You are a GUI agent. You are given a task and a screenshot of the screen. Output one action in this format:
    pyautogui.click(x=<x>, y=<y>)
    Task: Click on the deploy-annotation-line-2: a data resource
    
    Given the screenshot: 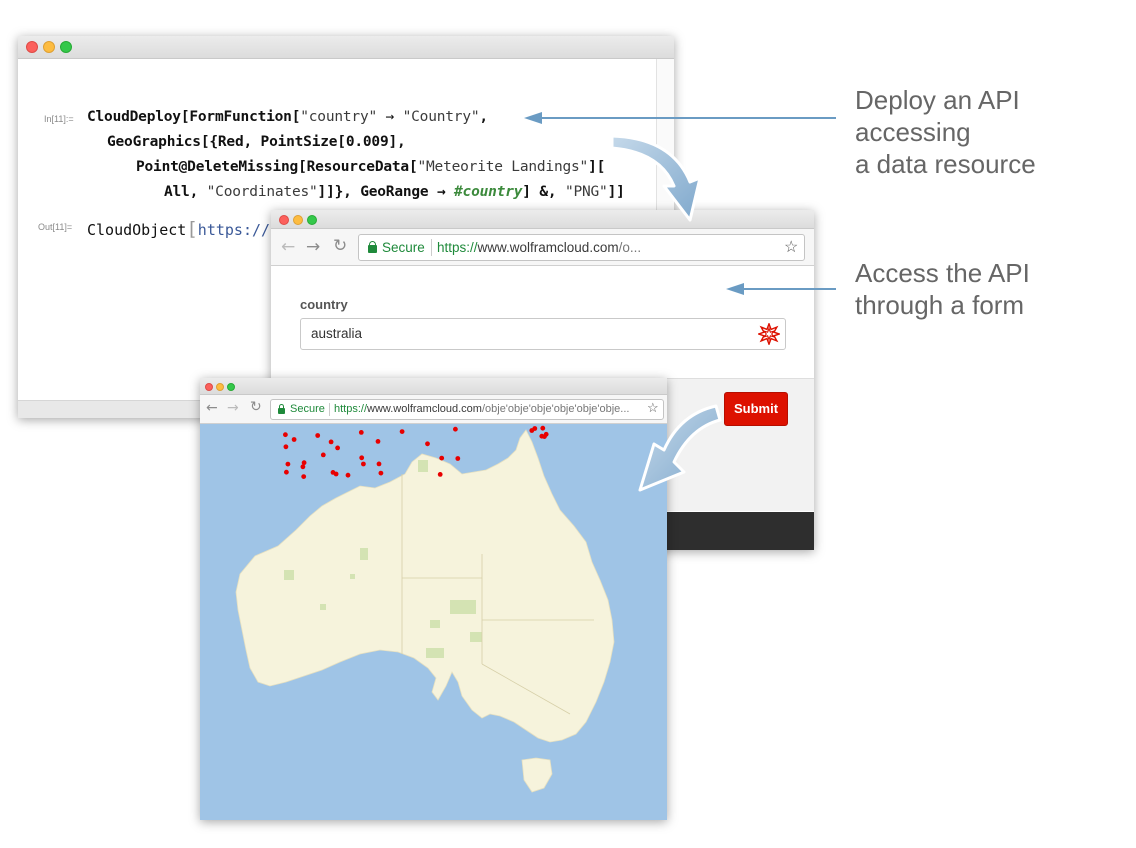 What is the action you would take?
    pyautogui.click(x=945, y=164)
    